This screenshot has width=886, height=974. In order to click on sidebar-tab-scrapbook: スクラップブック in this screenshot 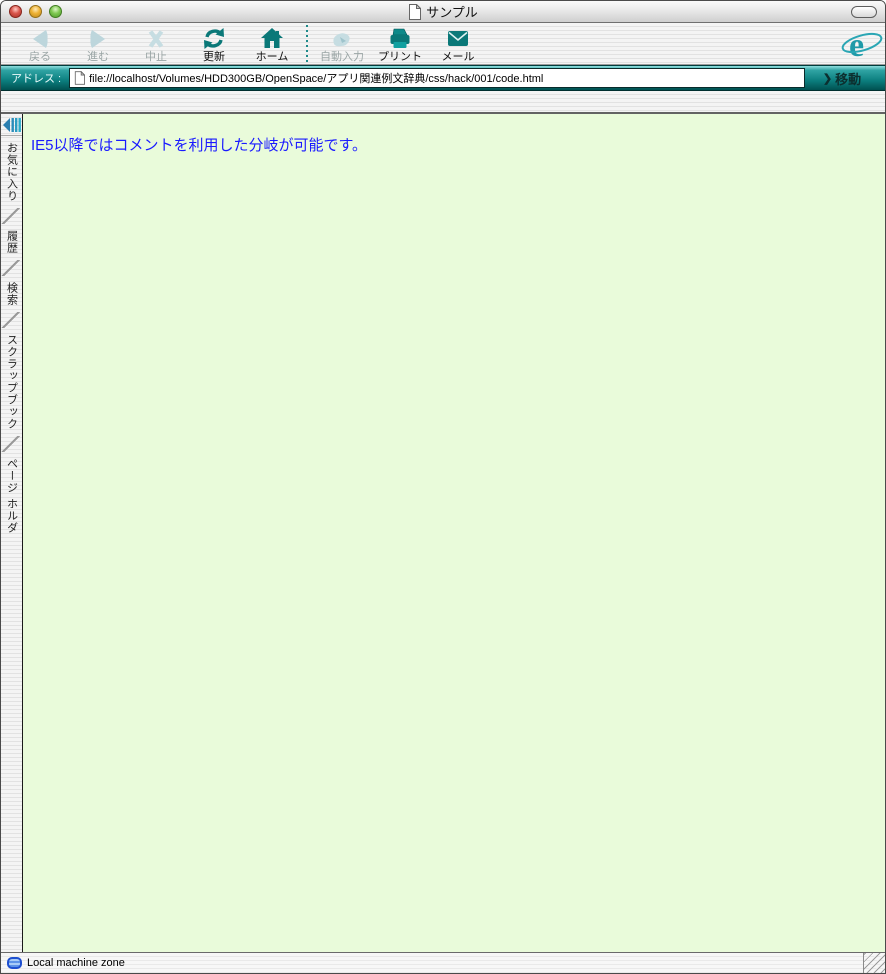, I will do `click(12, 382)`.